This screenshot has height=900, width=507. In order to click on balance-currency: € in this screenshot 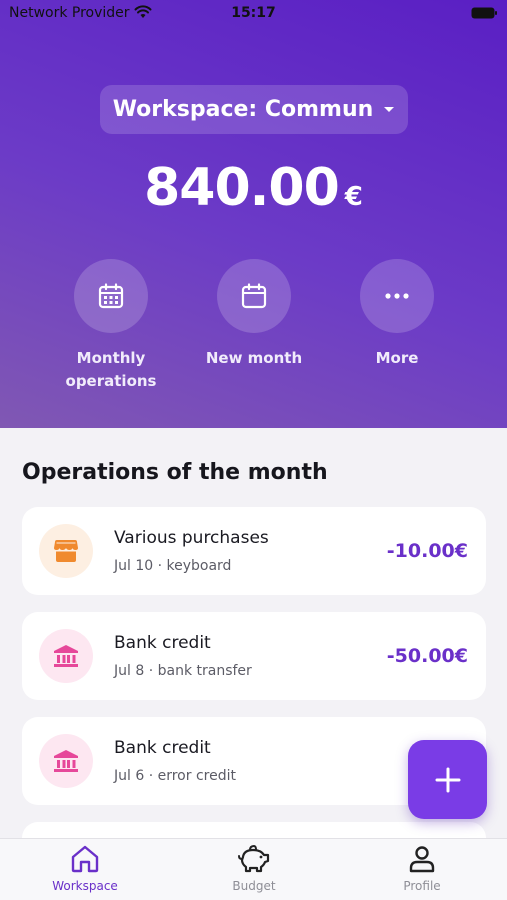, I will do `click(353, 197)`.